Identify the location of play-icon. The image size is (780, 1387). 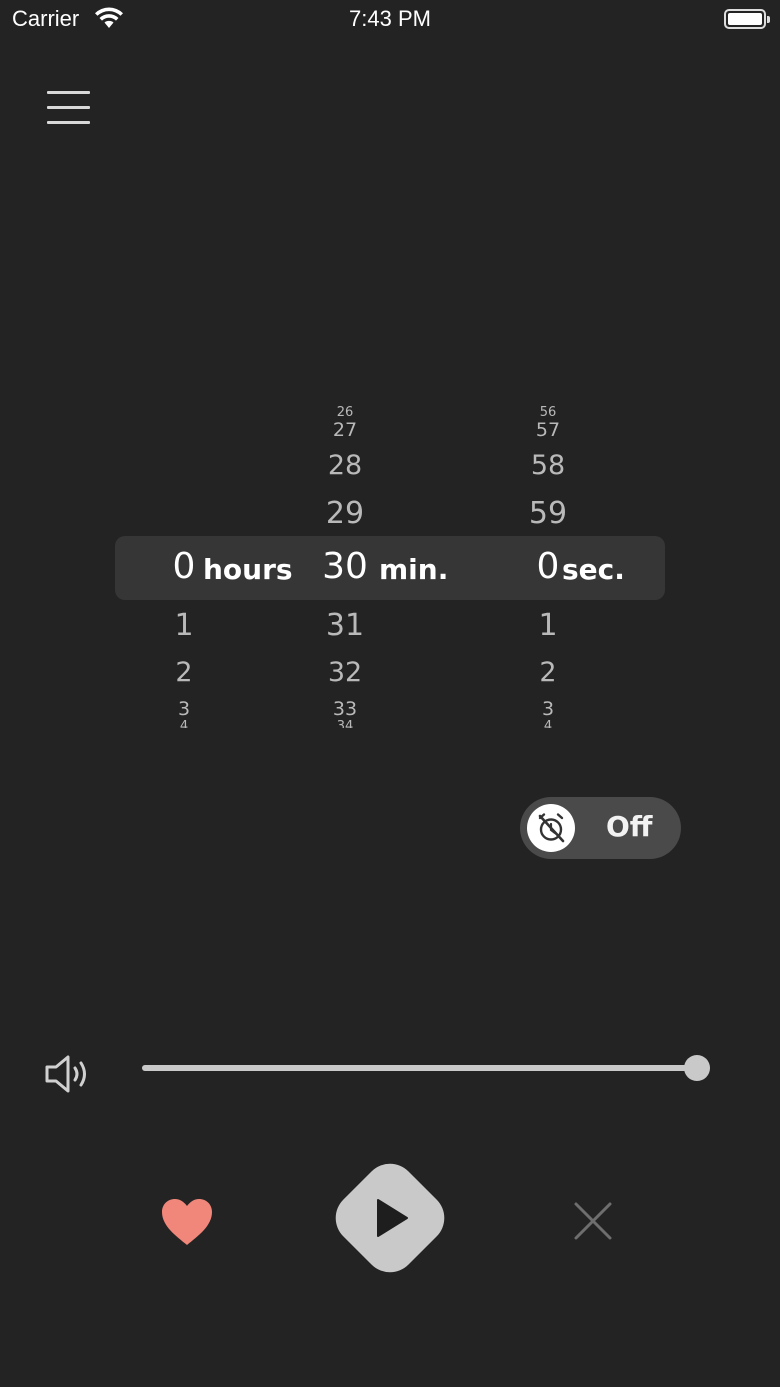
(390, 1218).